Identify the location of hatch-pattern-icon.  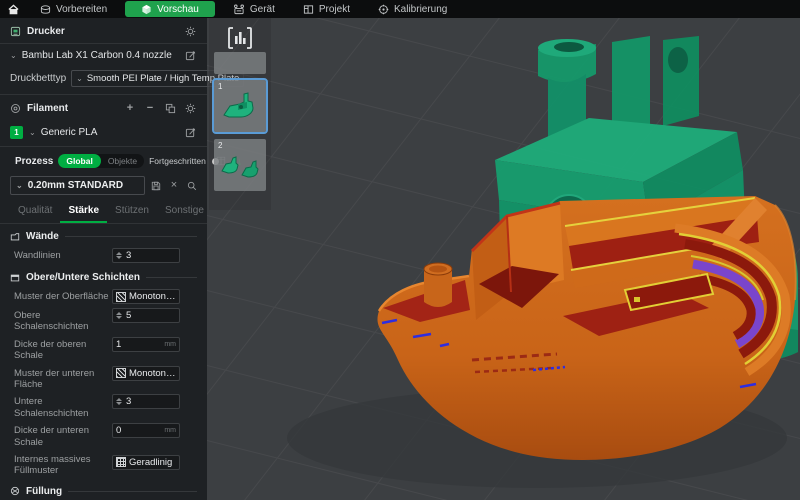
(121, 296).